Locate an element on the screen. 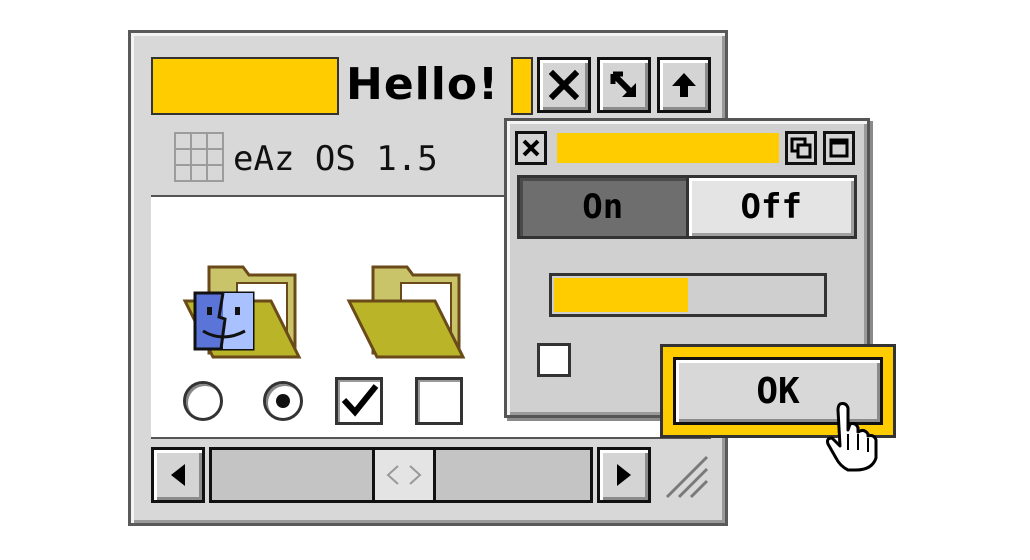  scroll-right-button is located at coordinates (624, 475).